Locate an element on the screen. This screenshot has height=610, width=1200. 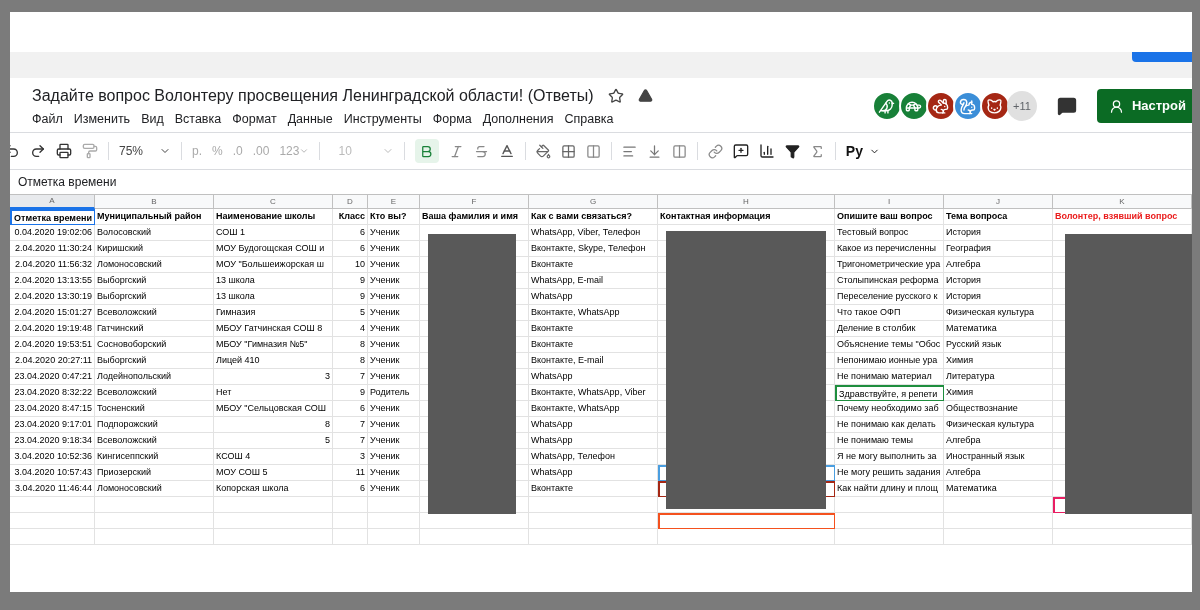
table-cell: Здравствуйте, я репети is located at coordinates (889, 393).